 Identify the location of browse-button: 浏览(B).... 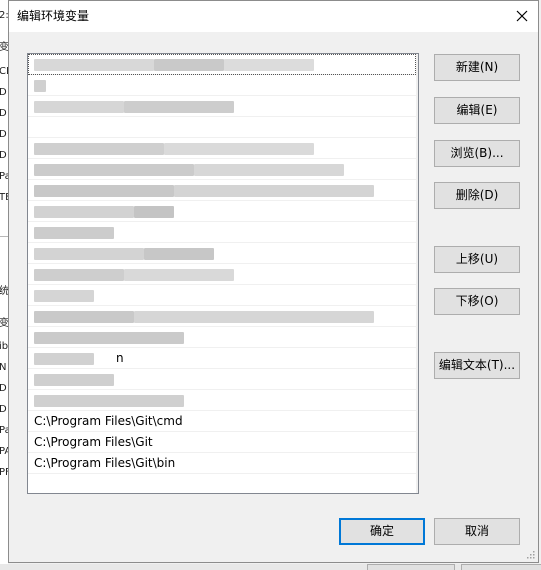
(477, 153).